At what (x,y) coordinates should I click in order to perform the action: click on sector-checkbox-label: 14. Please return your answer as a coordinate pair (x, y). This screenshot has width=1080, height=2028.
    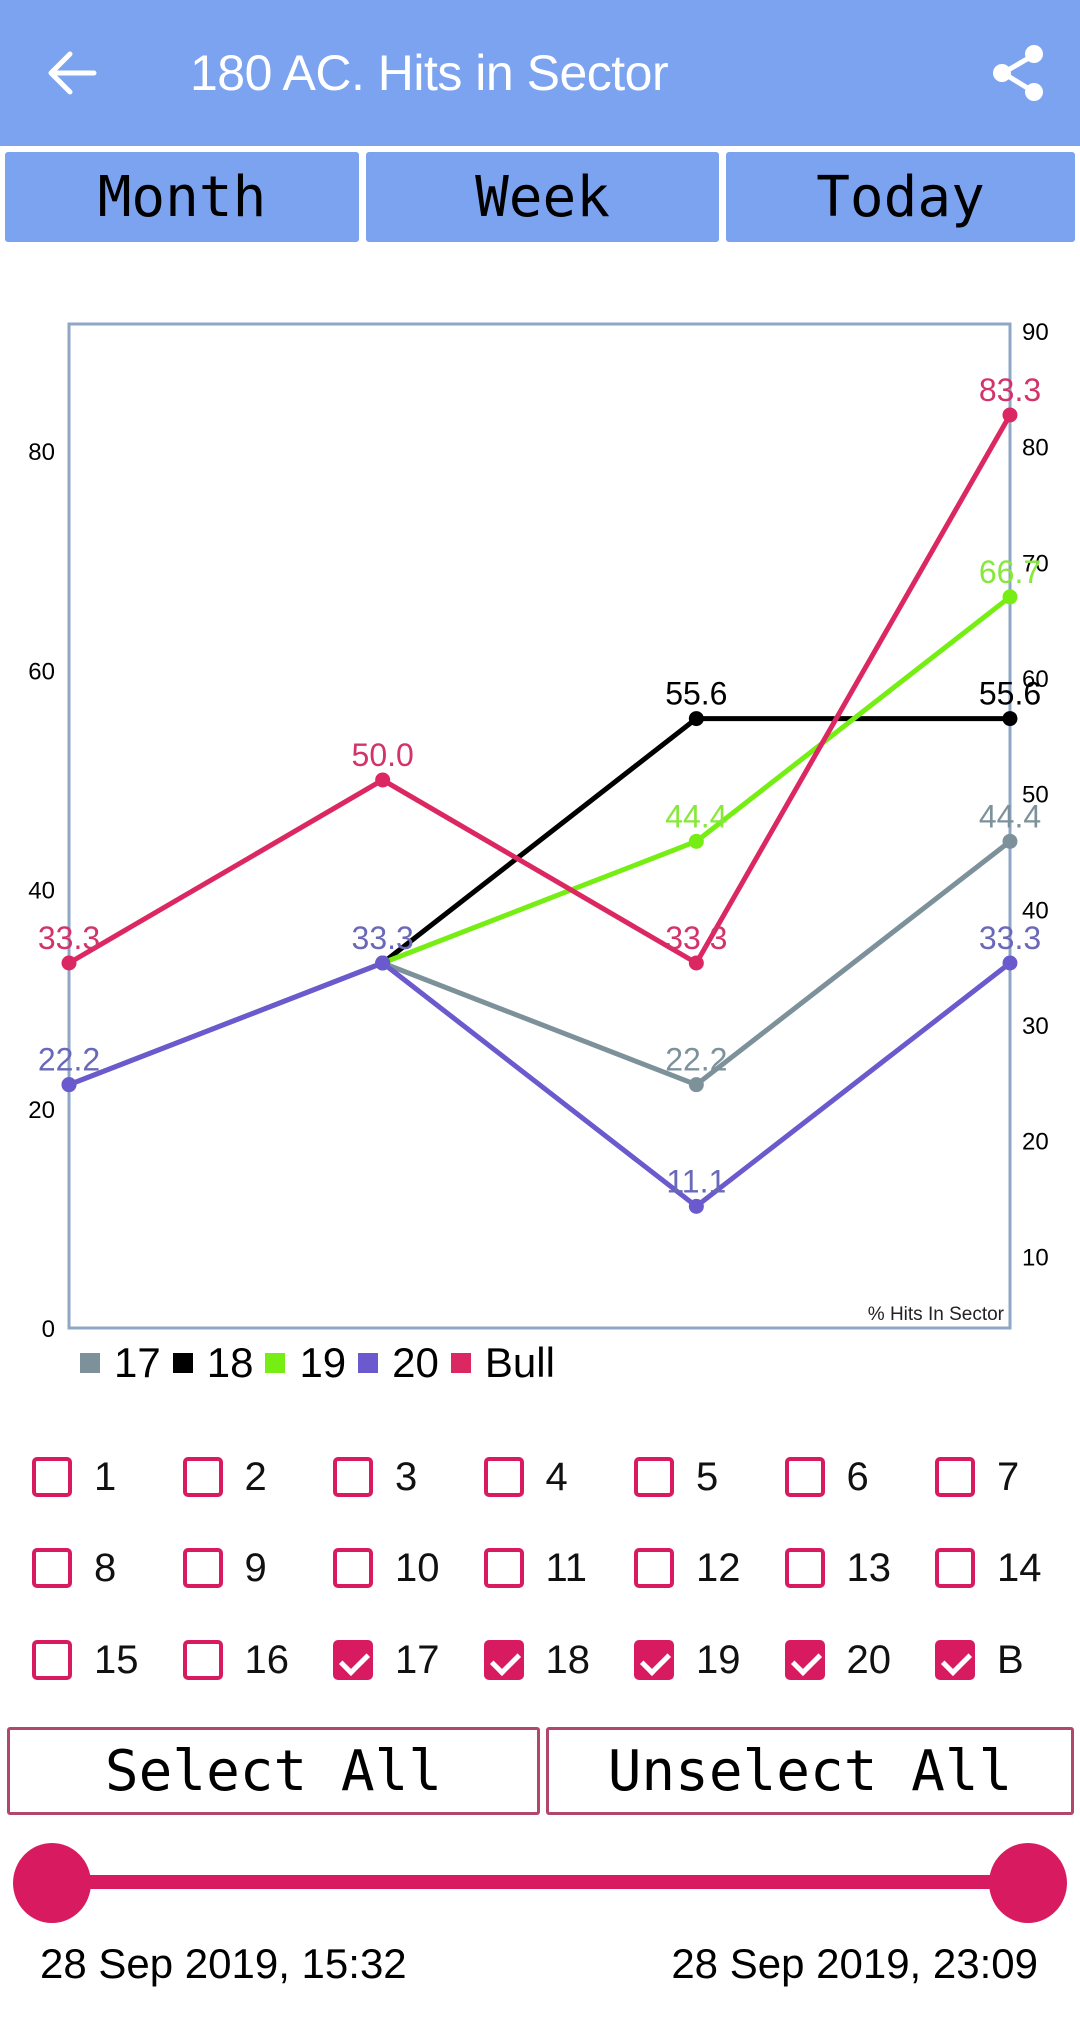
    Looking at the image, I should click on (1019, 1567).